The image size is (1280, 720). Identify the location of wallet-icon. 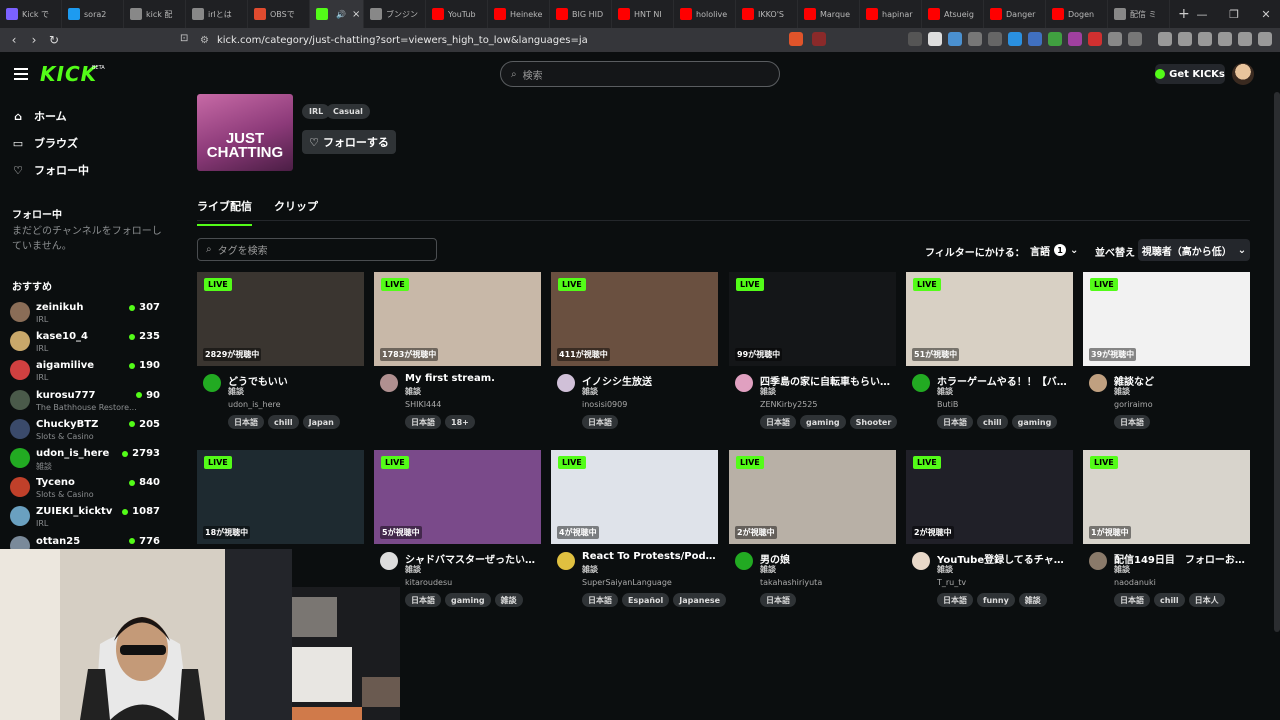
(1205, 39).